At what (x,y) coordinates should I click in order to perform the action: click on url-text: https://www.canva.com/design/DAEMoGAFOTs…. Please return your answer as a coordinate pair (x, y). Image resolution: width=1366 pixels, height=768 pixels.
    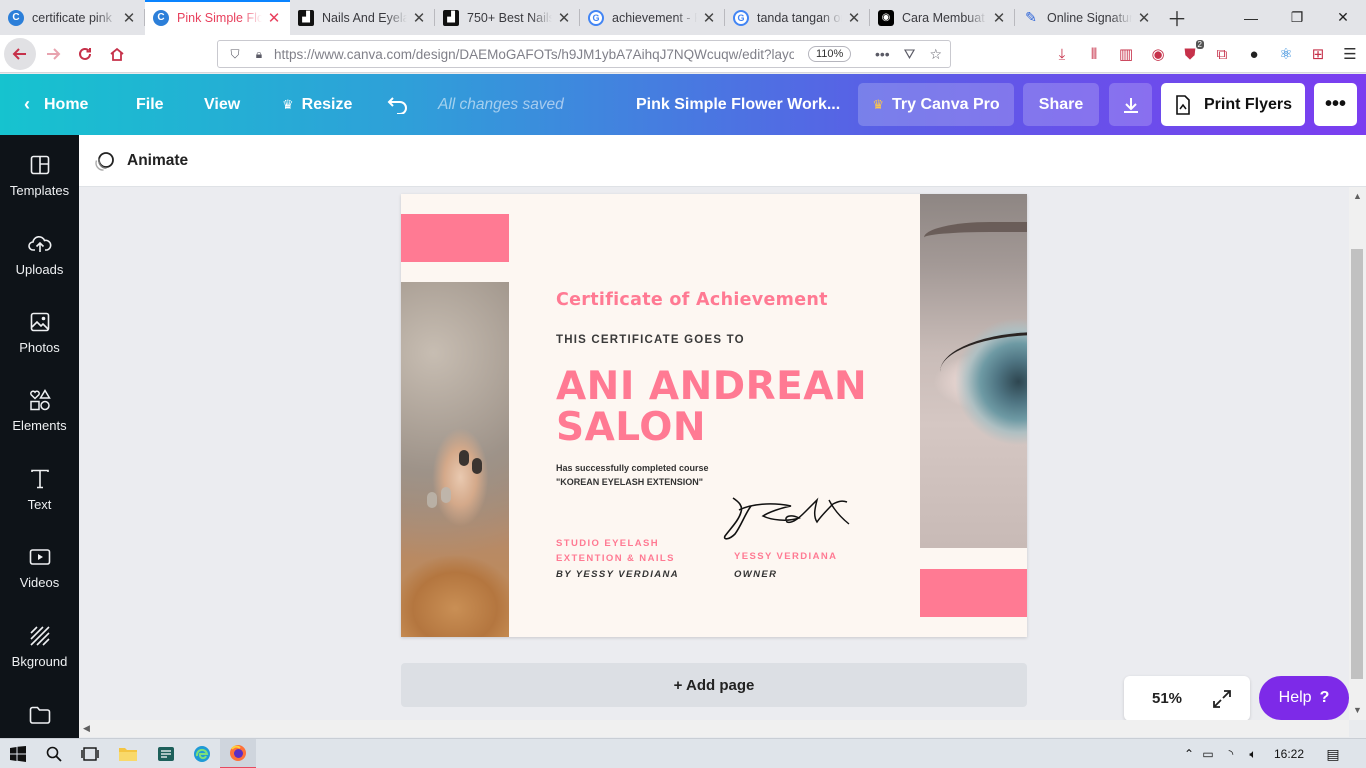
    Looking at the image, I should click on (534, 54).